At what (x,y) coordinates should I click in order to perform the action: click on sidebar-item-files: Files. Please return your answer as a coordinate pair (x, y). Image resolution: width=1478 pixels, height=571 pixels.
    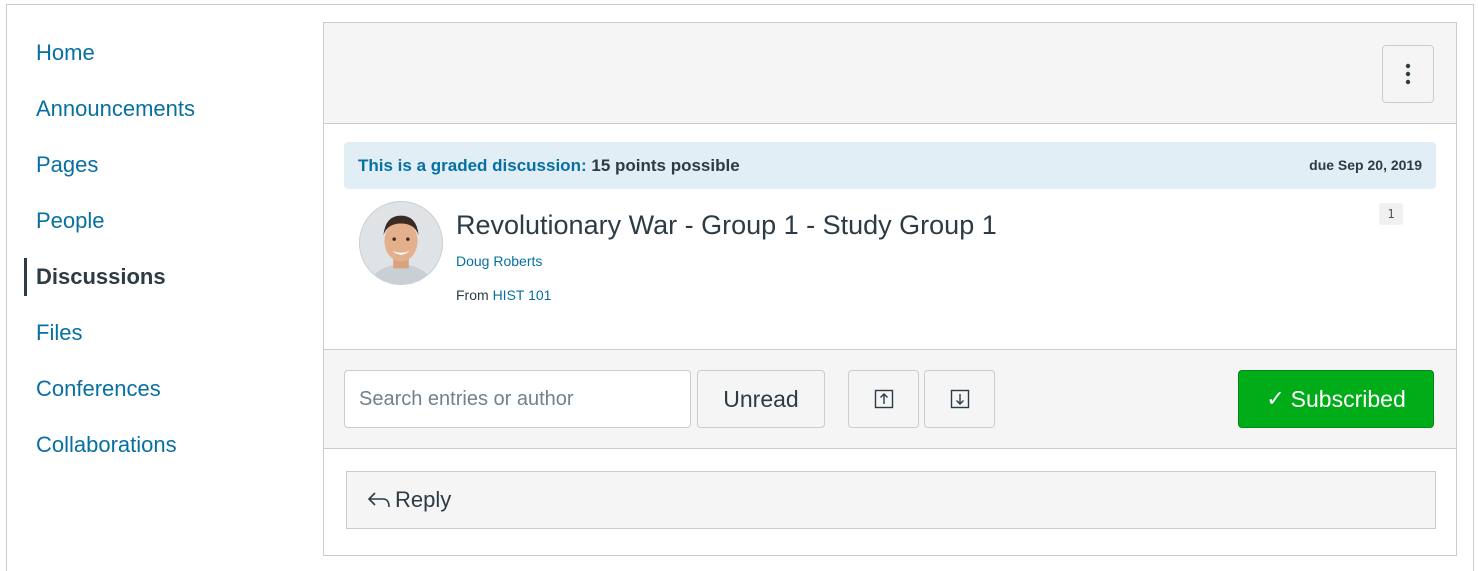
    Looking at the image, I should click on (154, 338).